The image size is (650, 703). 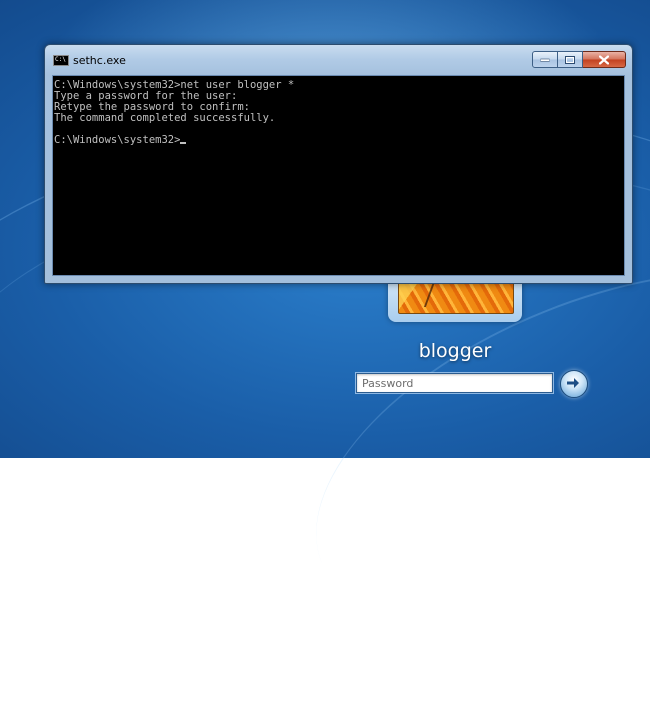 I want to click on text-cursor, so click(x=183, y=143).